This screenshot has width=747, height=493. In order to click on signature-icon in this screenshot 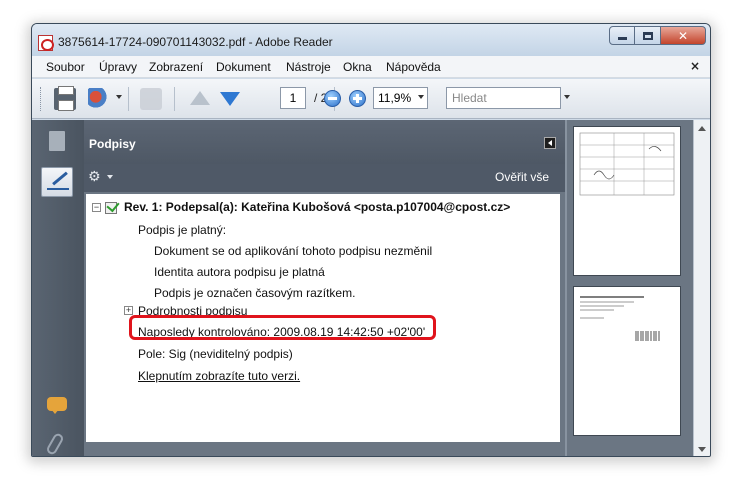, I will do `click(58, 182)`.